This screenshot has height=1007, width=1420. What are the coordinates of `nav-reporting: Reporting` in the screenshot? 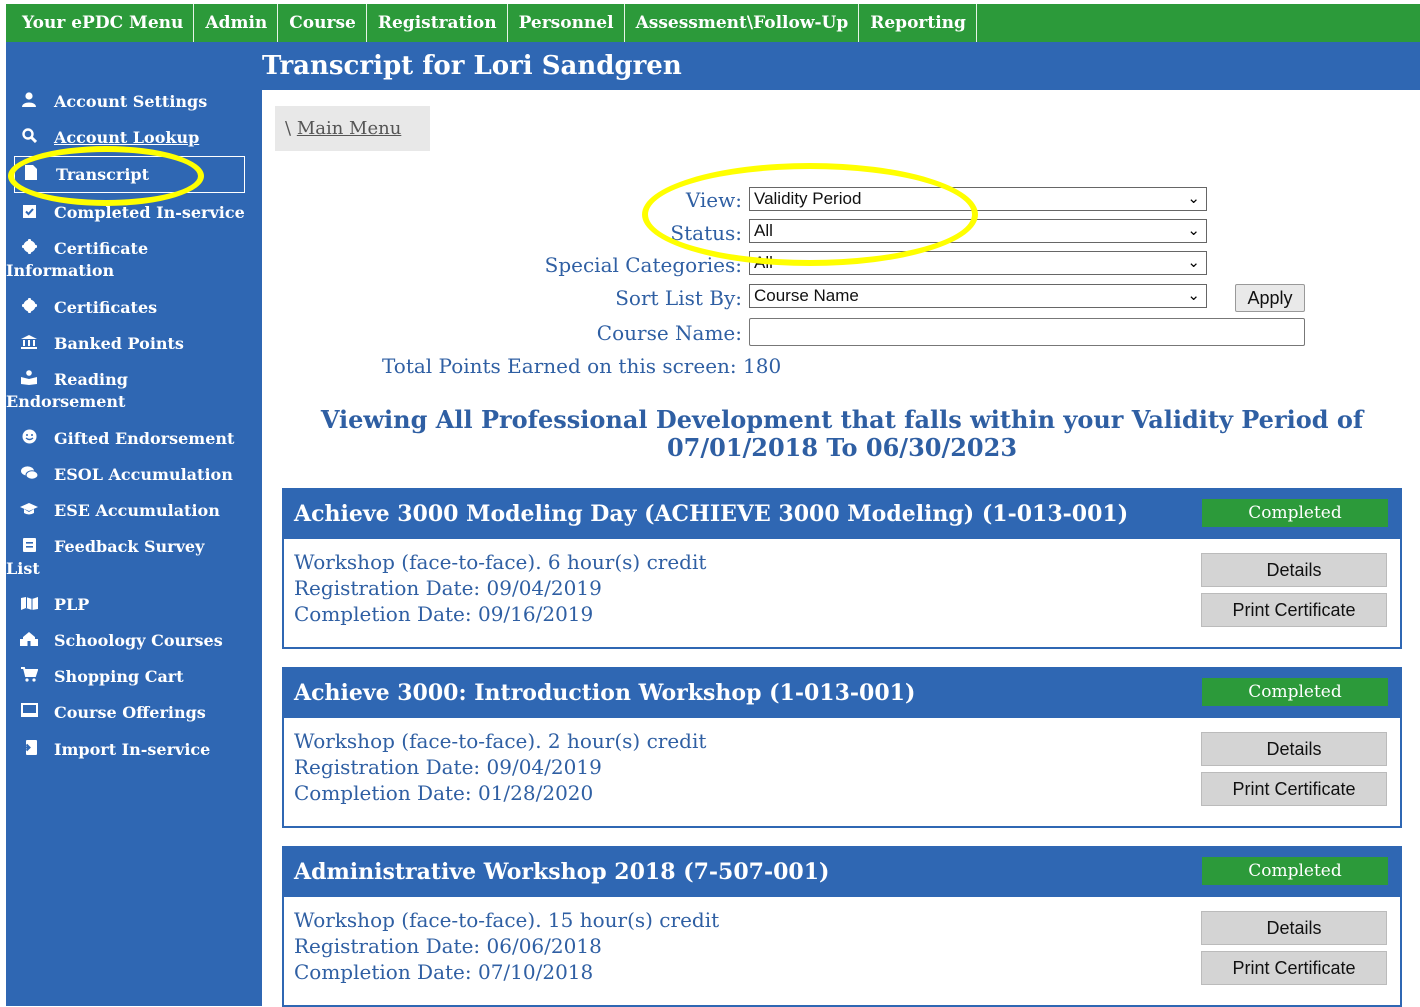 It's located at (918, 23).